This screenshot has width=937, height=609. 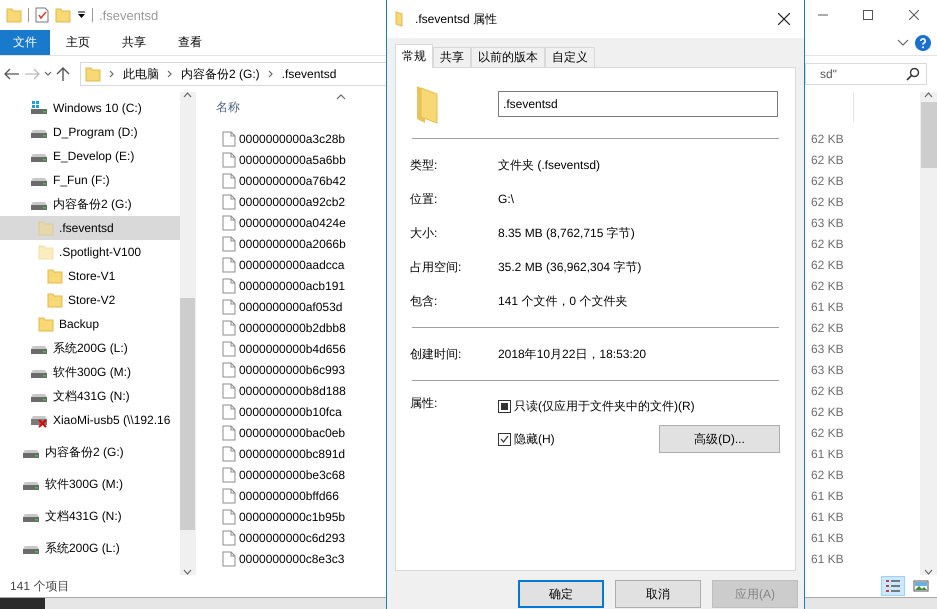 What do you see at coordinates (570, 57) in the screenshot?
I see `tab: 自定义` at bounding box center [570, 57].